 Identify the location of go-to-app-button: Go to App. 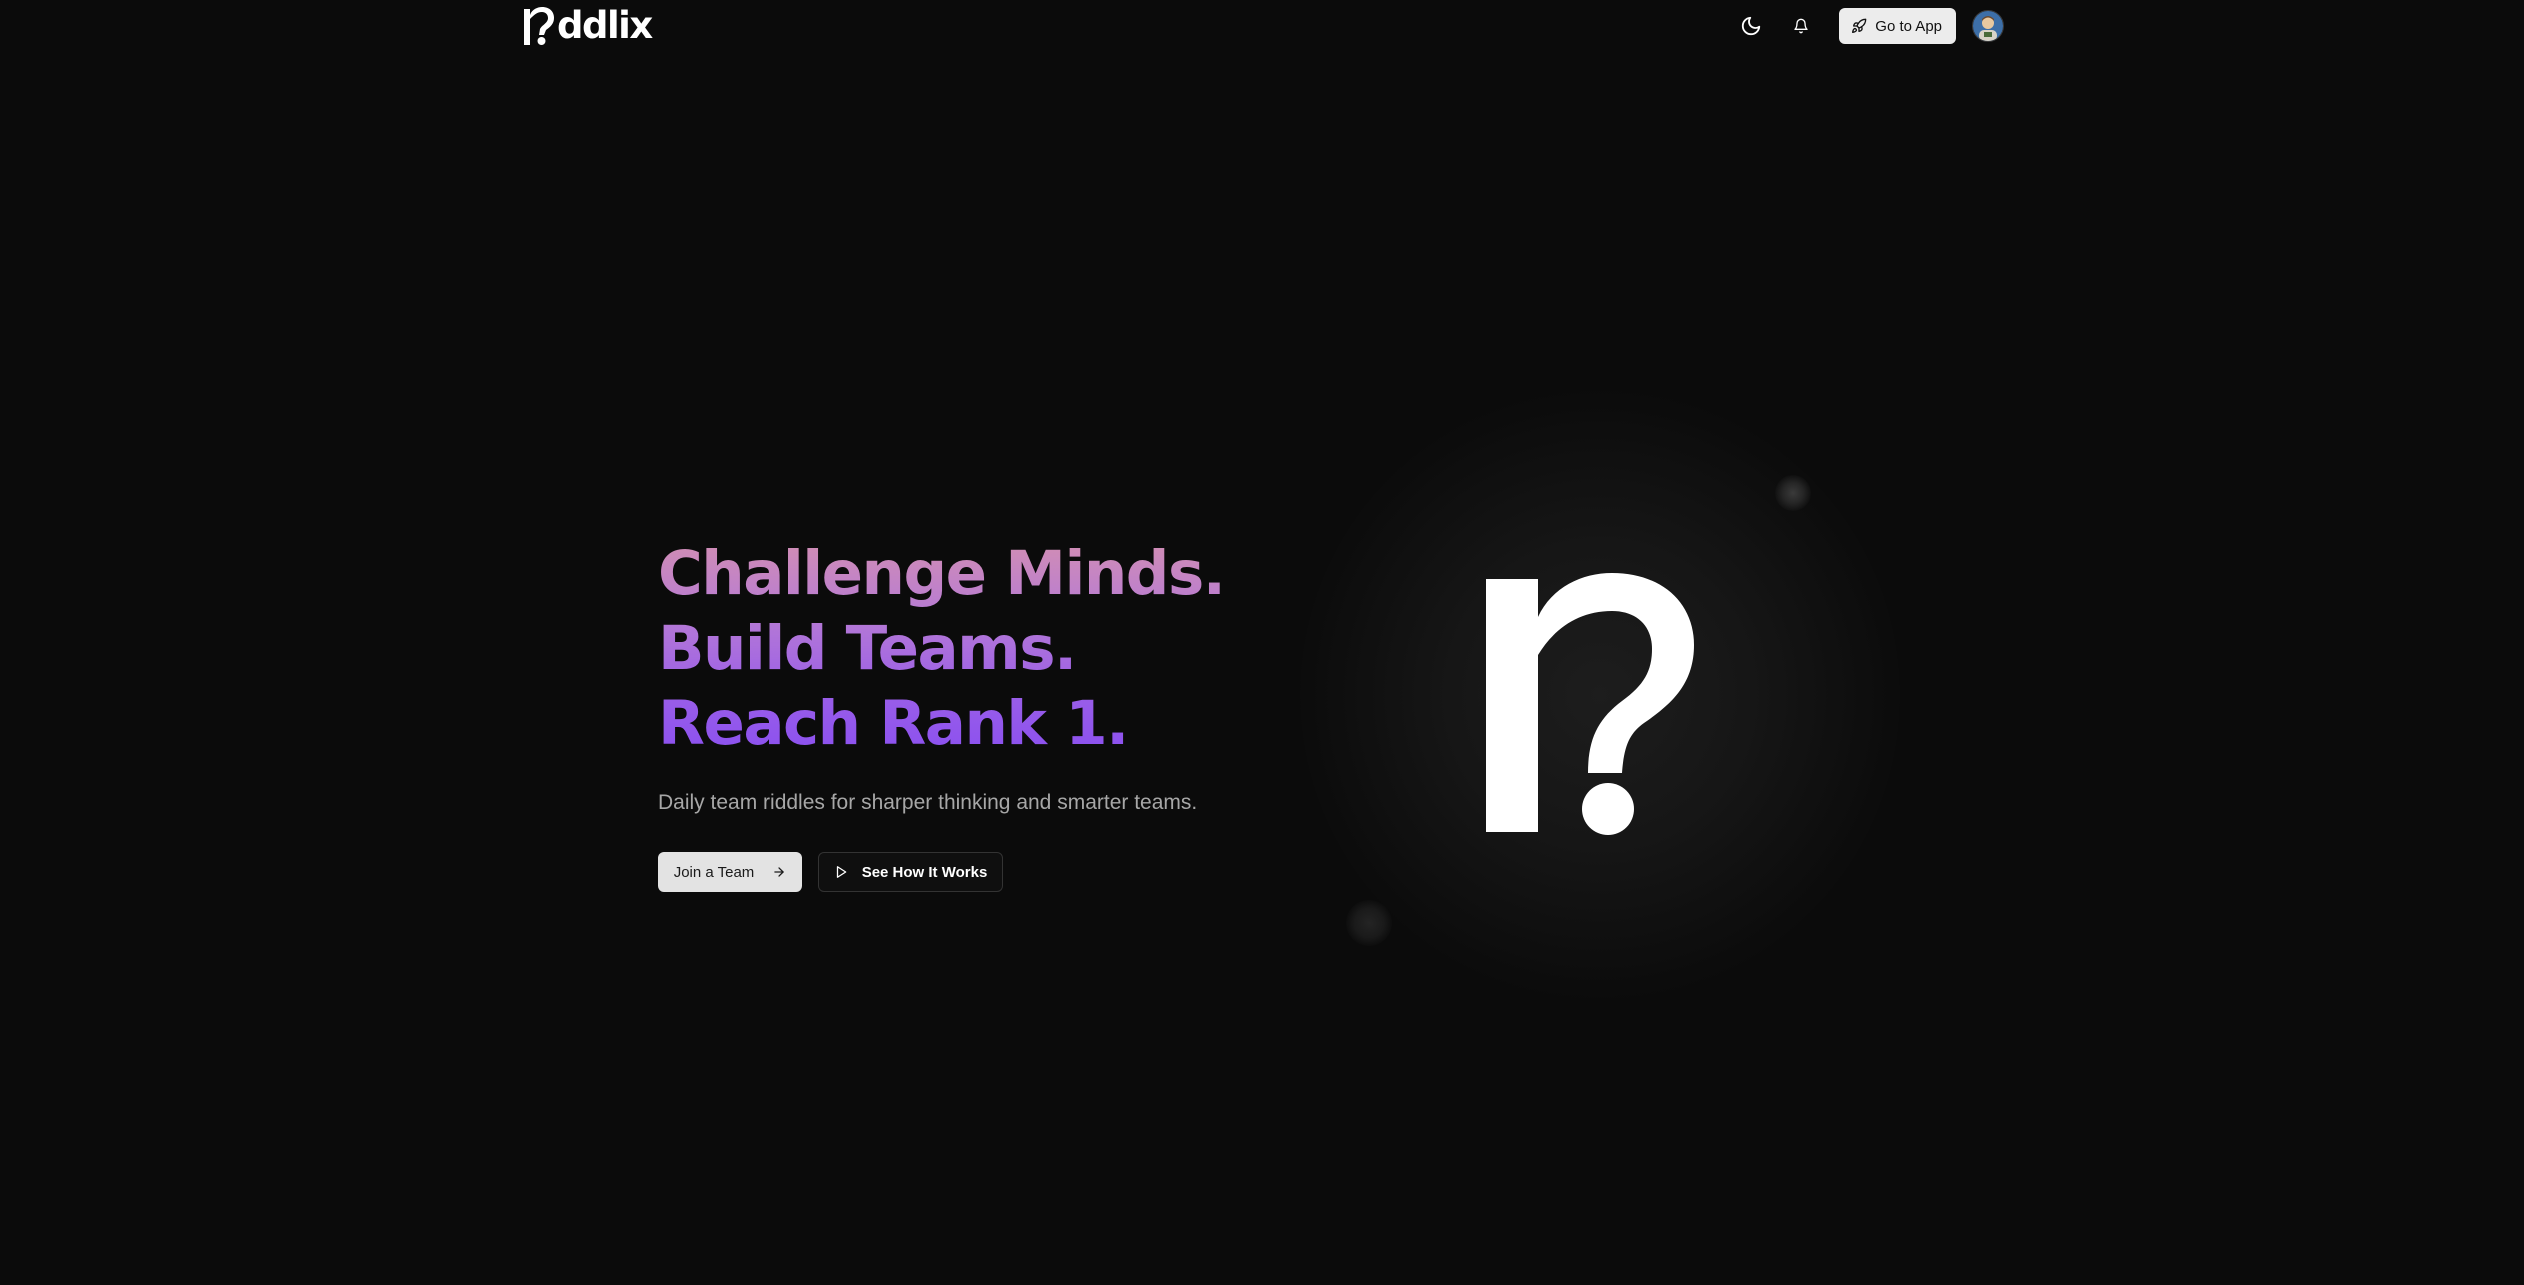
(1897, 26).